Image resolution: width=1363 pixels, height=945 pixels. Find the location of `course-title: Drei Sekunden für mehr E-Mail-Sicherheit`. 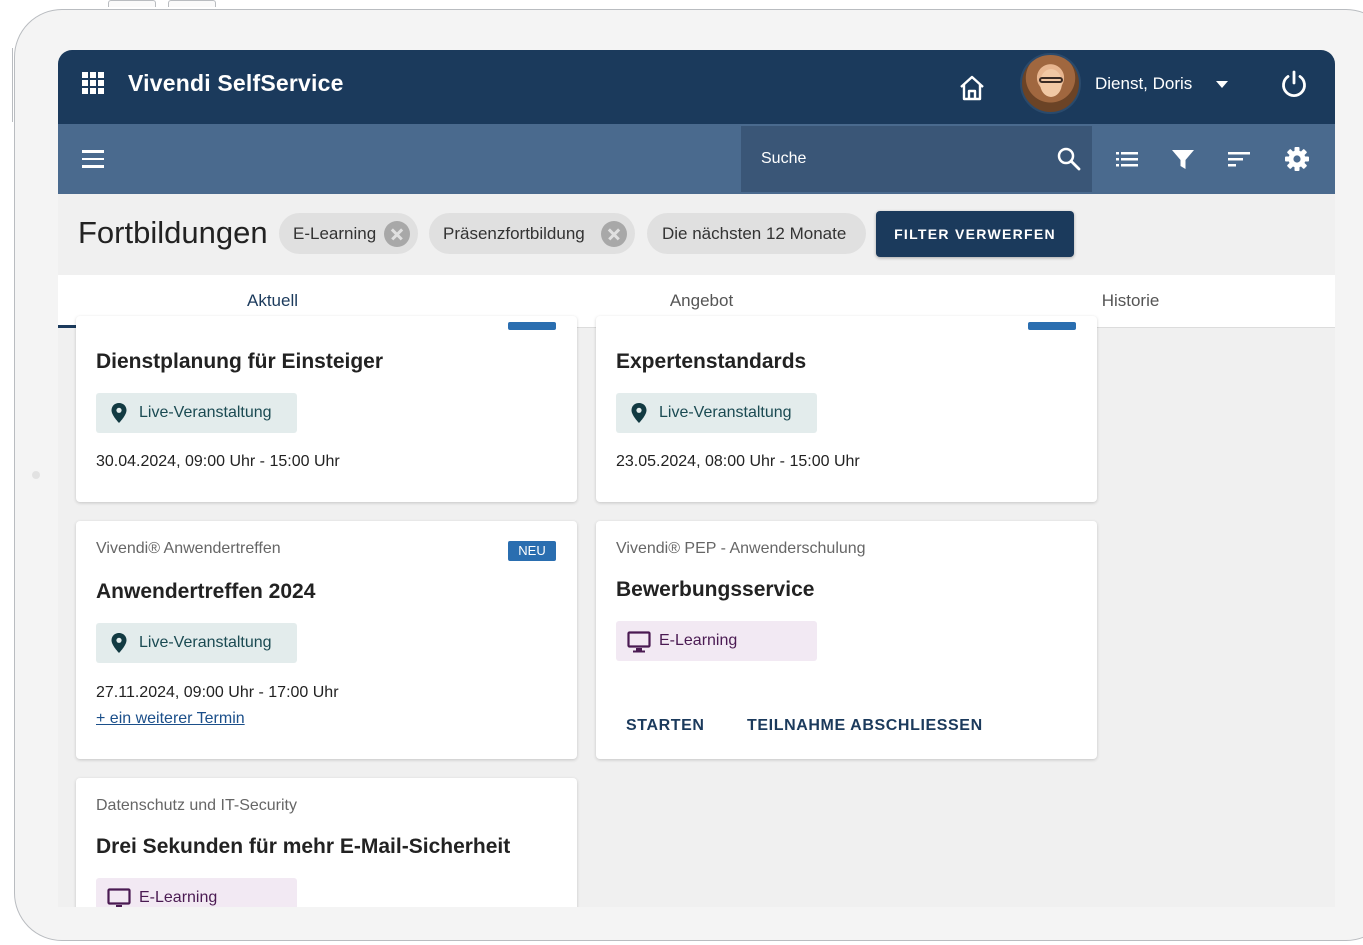

course-title: Drei Sekunden für mehr E-Mail-Sicherheit is located at coordinates (303, 846).